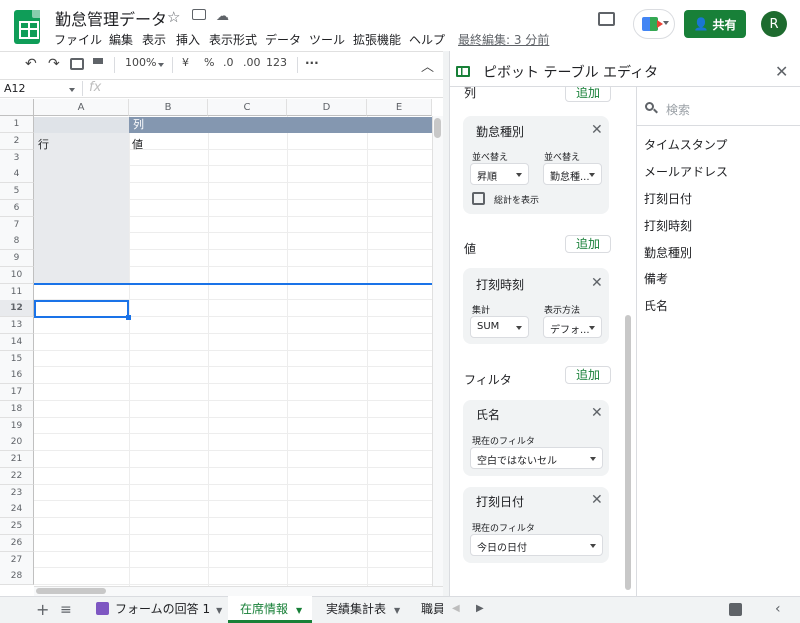 The width and height of the screenshot is (800, 623). Describe the element at coordinates (173, 17) in the screenshot. I see `star-icon: ☆` at that location.